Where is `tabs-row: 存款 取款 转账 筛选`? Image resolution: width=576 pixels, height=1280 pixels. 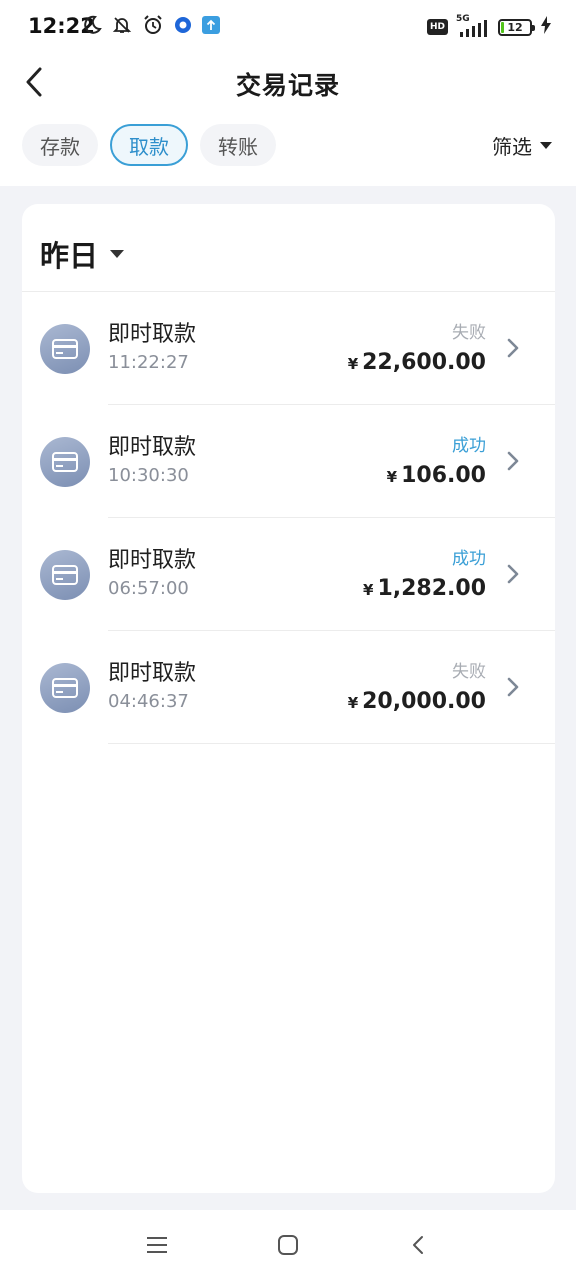 tabs-row: 存款 取款 转账 筛选 is located at coordinates (288, 153).